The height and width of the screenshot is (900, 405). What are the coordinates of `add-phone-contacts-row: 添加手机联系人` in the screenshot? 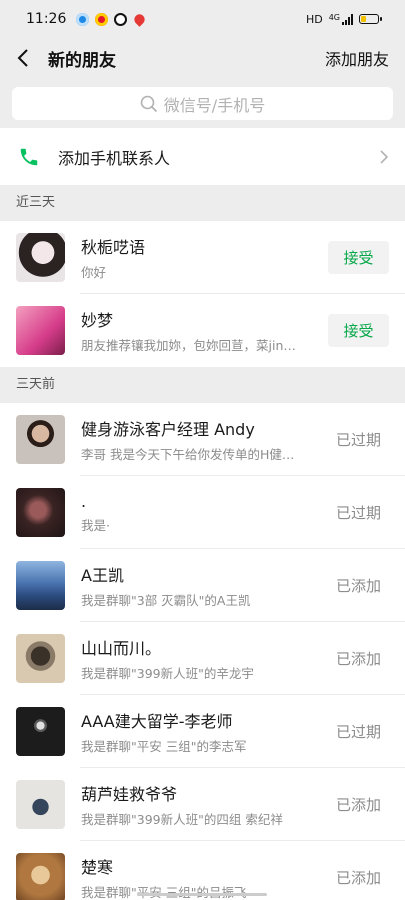 It's located at (202, 156).